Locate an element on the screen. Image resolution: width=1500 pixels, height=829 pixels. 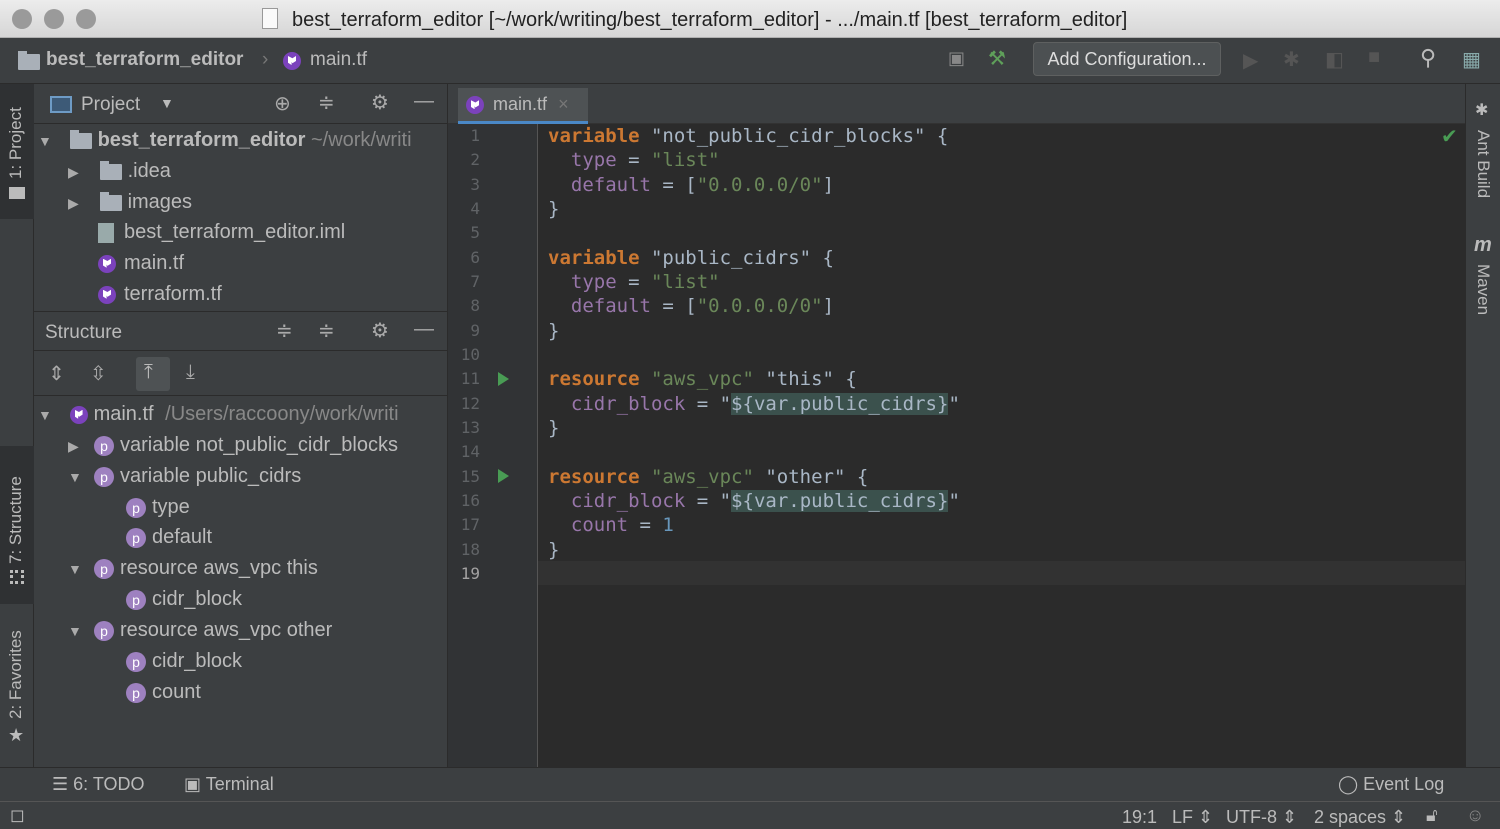
code-line: count = 1 is located at coordinates (611, 525).